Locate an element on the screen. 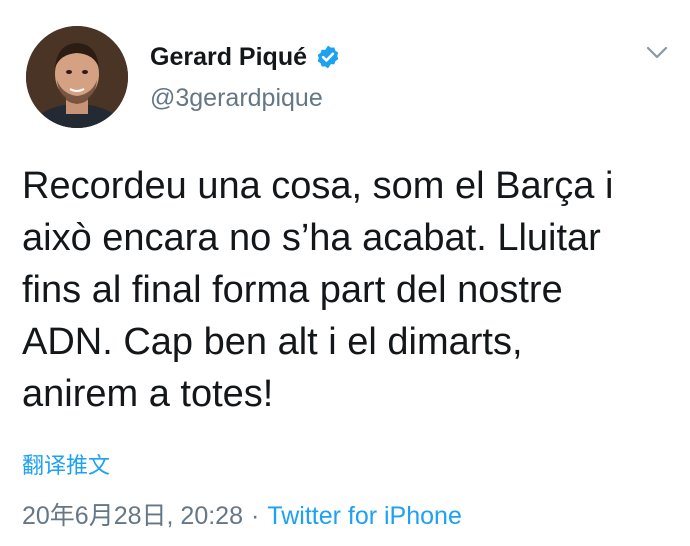  name-row: Gerard Piqué is located at coordinates (245, 57).